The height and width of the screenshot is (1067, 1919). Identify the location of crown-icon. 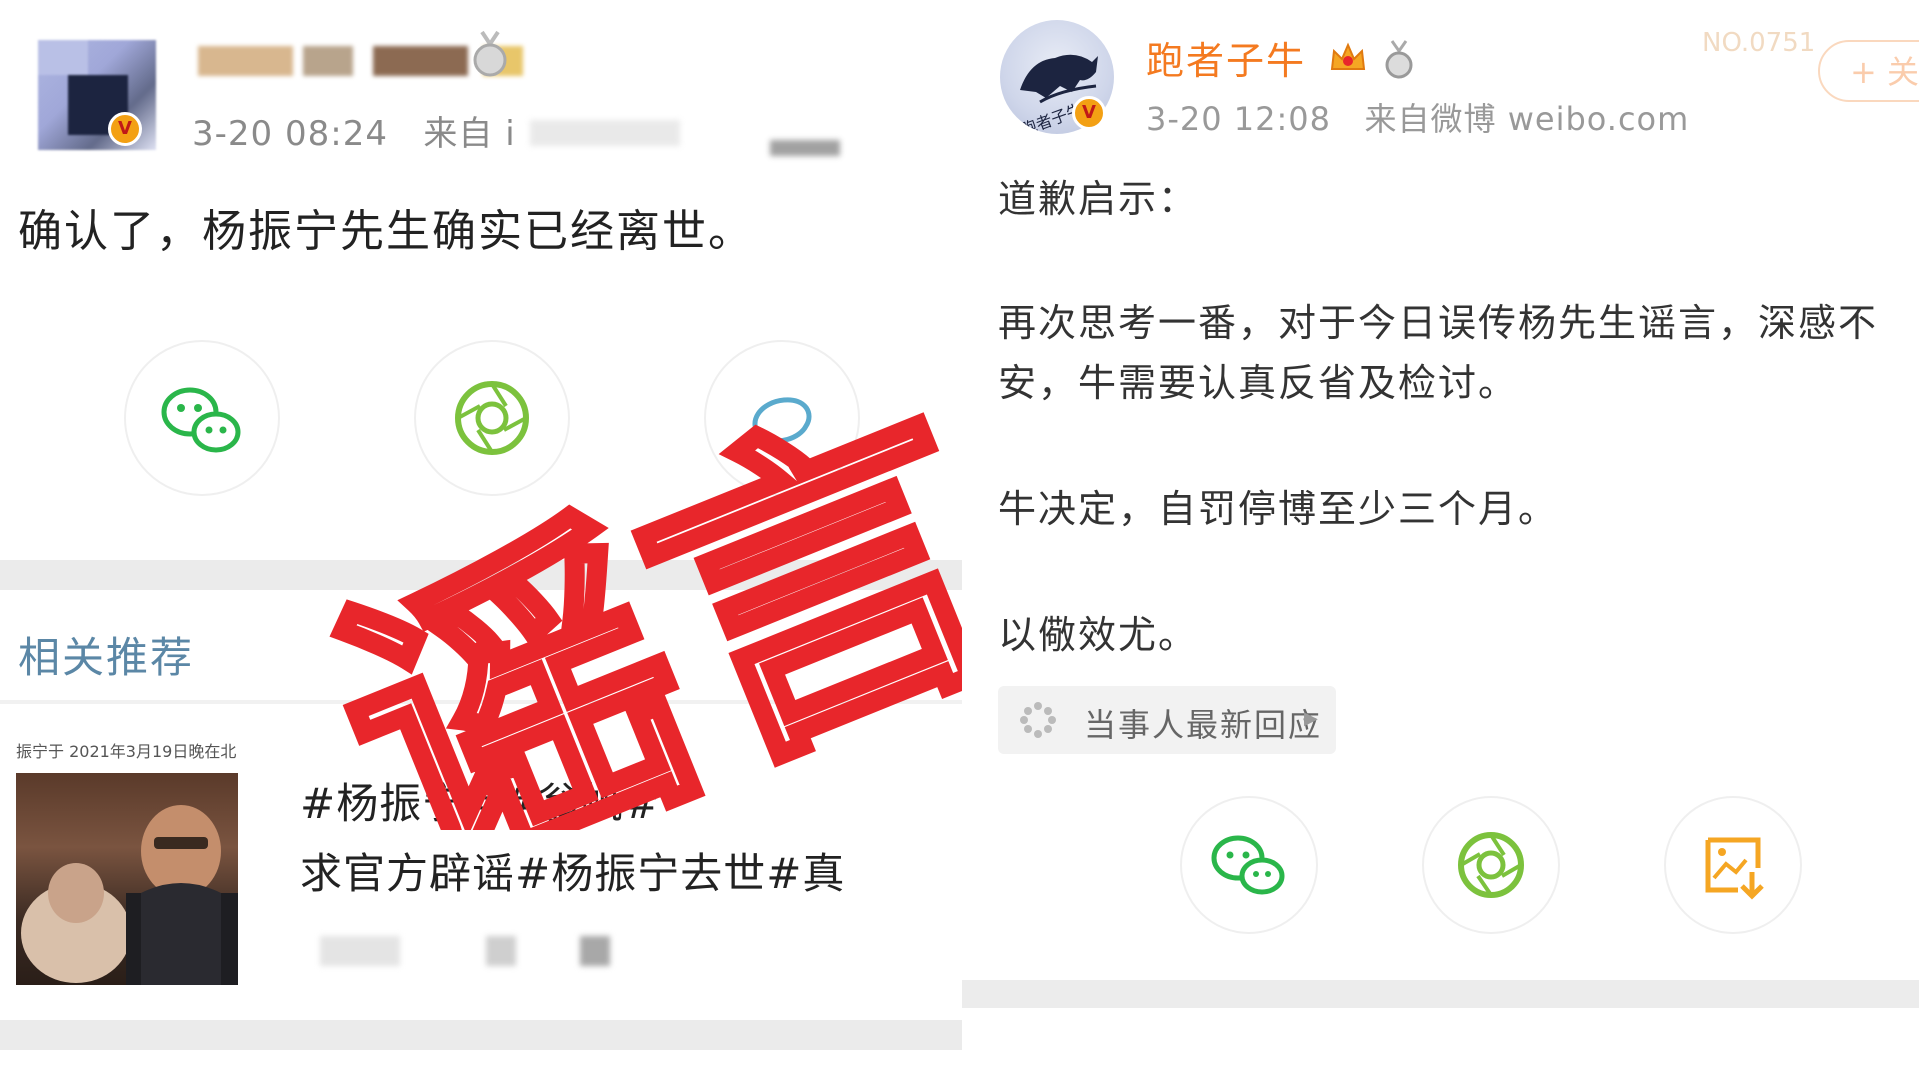
(1348, 63).